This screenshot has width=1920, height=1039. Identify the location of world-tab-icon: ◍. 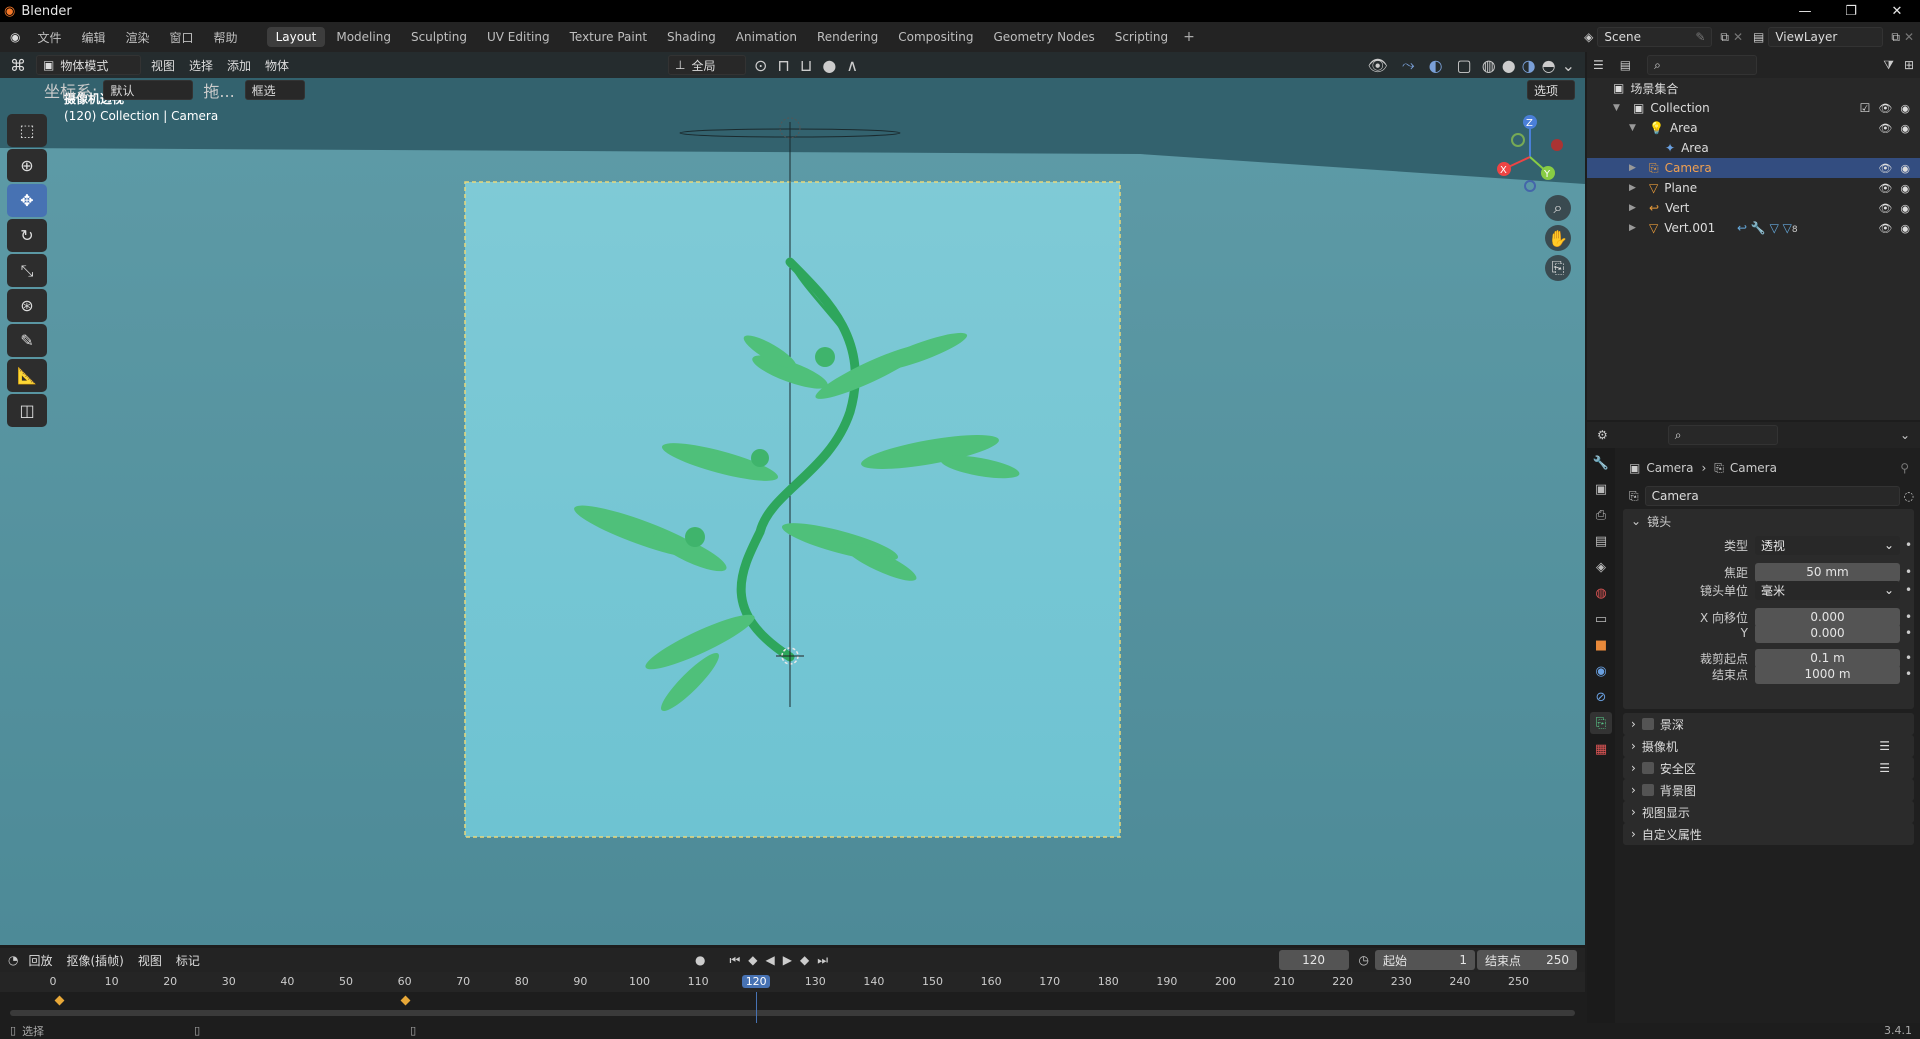
(1601, 593).